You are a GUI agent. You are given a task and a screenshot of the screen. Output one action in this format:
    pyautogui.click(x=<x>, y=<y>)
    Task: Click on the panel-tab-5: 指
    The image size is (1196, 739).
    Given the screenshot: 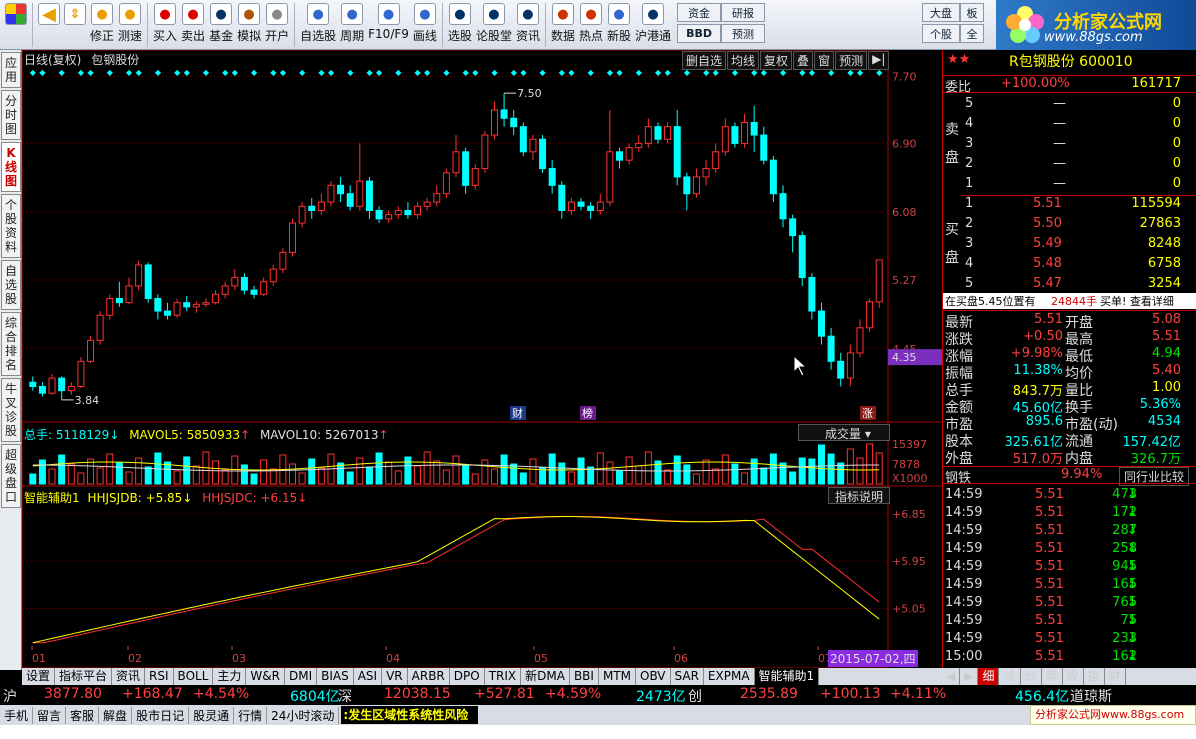 What is the action you would take?
    pyautogui.click(x=1094, y=676)
    